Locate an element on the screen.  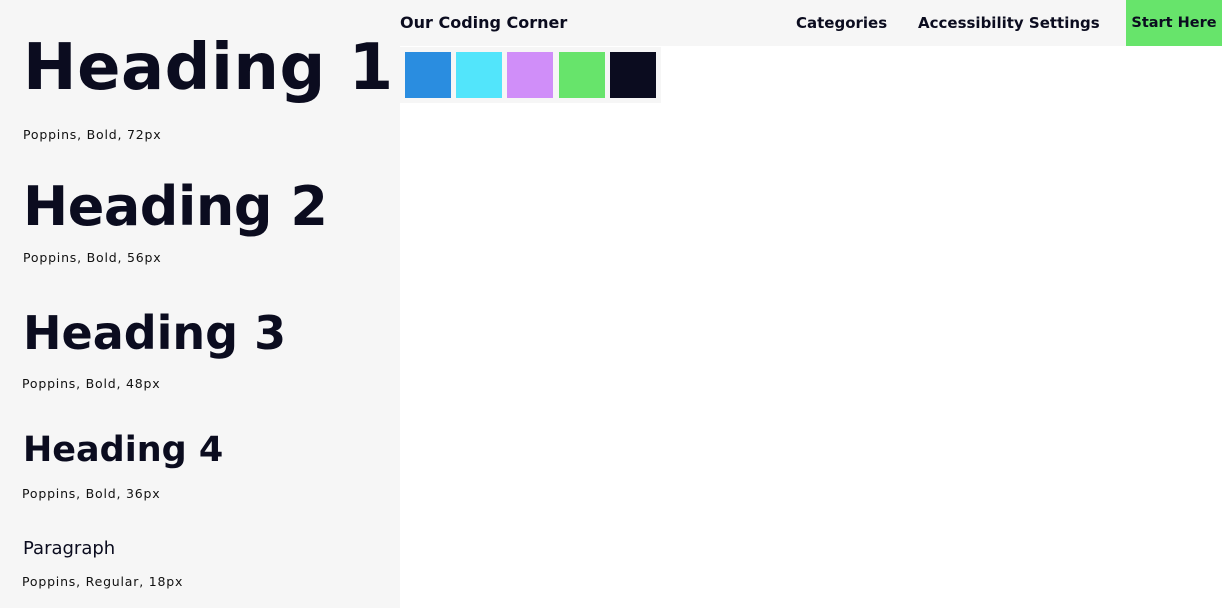
color-palette is located at coordinates (530, 75).